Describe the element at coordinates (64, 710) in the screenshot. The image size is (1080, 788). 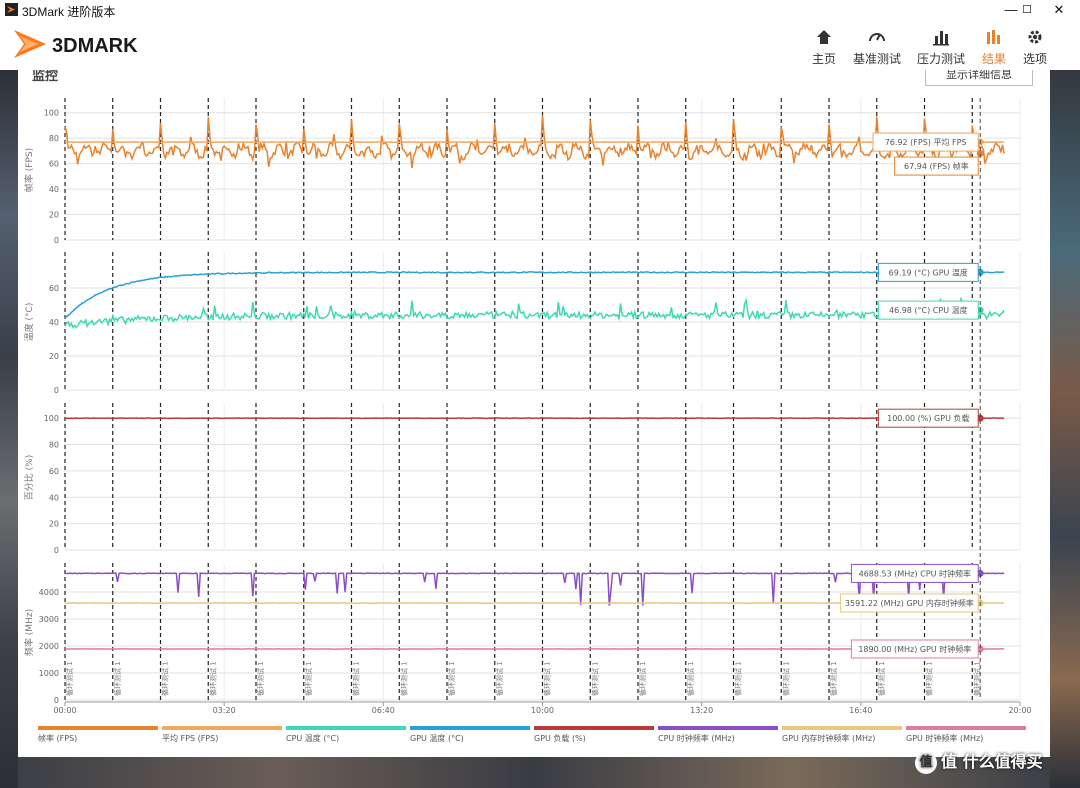
I see `x-tick-label: 00:00` at that location.